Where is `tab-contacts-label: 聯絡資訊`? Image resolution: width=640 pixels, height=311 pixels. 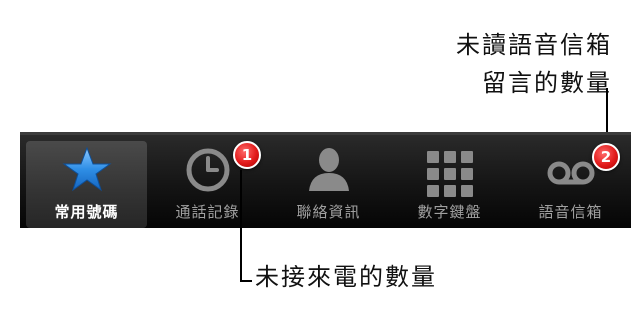 tab-contacts-label: 聯絡資訊 is located at coordinates (328, 212).